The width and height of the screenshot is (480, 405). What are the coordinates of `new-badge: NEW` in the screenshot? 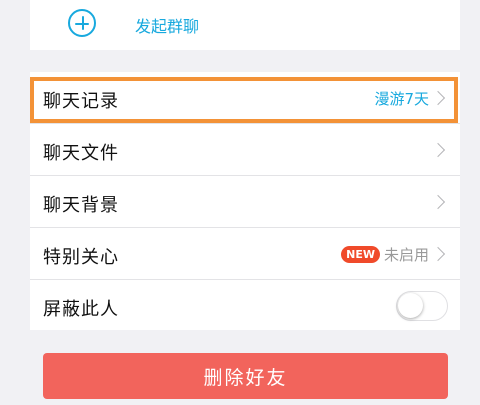 It's located at (360, 254).